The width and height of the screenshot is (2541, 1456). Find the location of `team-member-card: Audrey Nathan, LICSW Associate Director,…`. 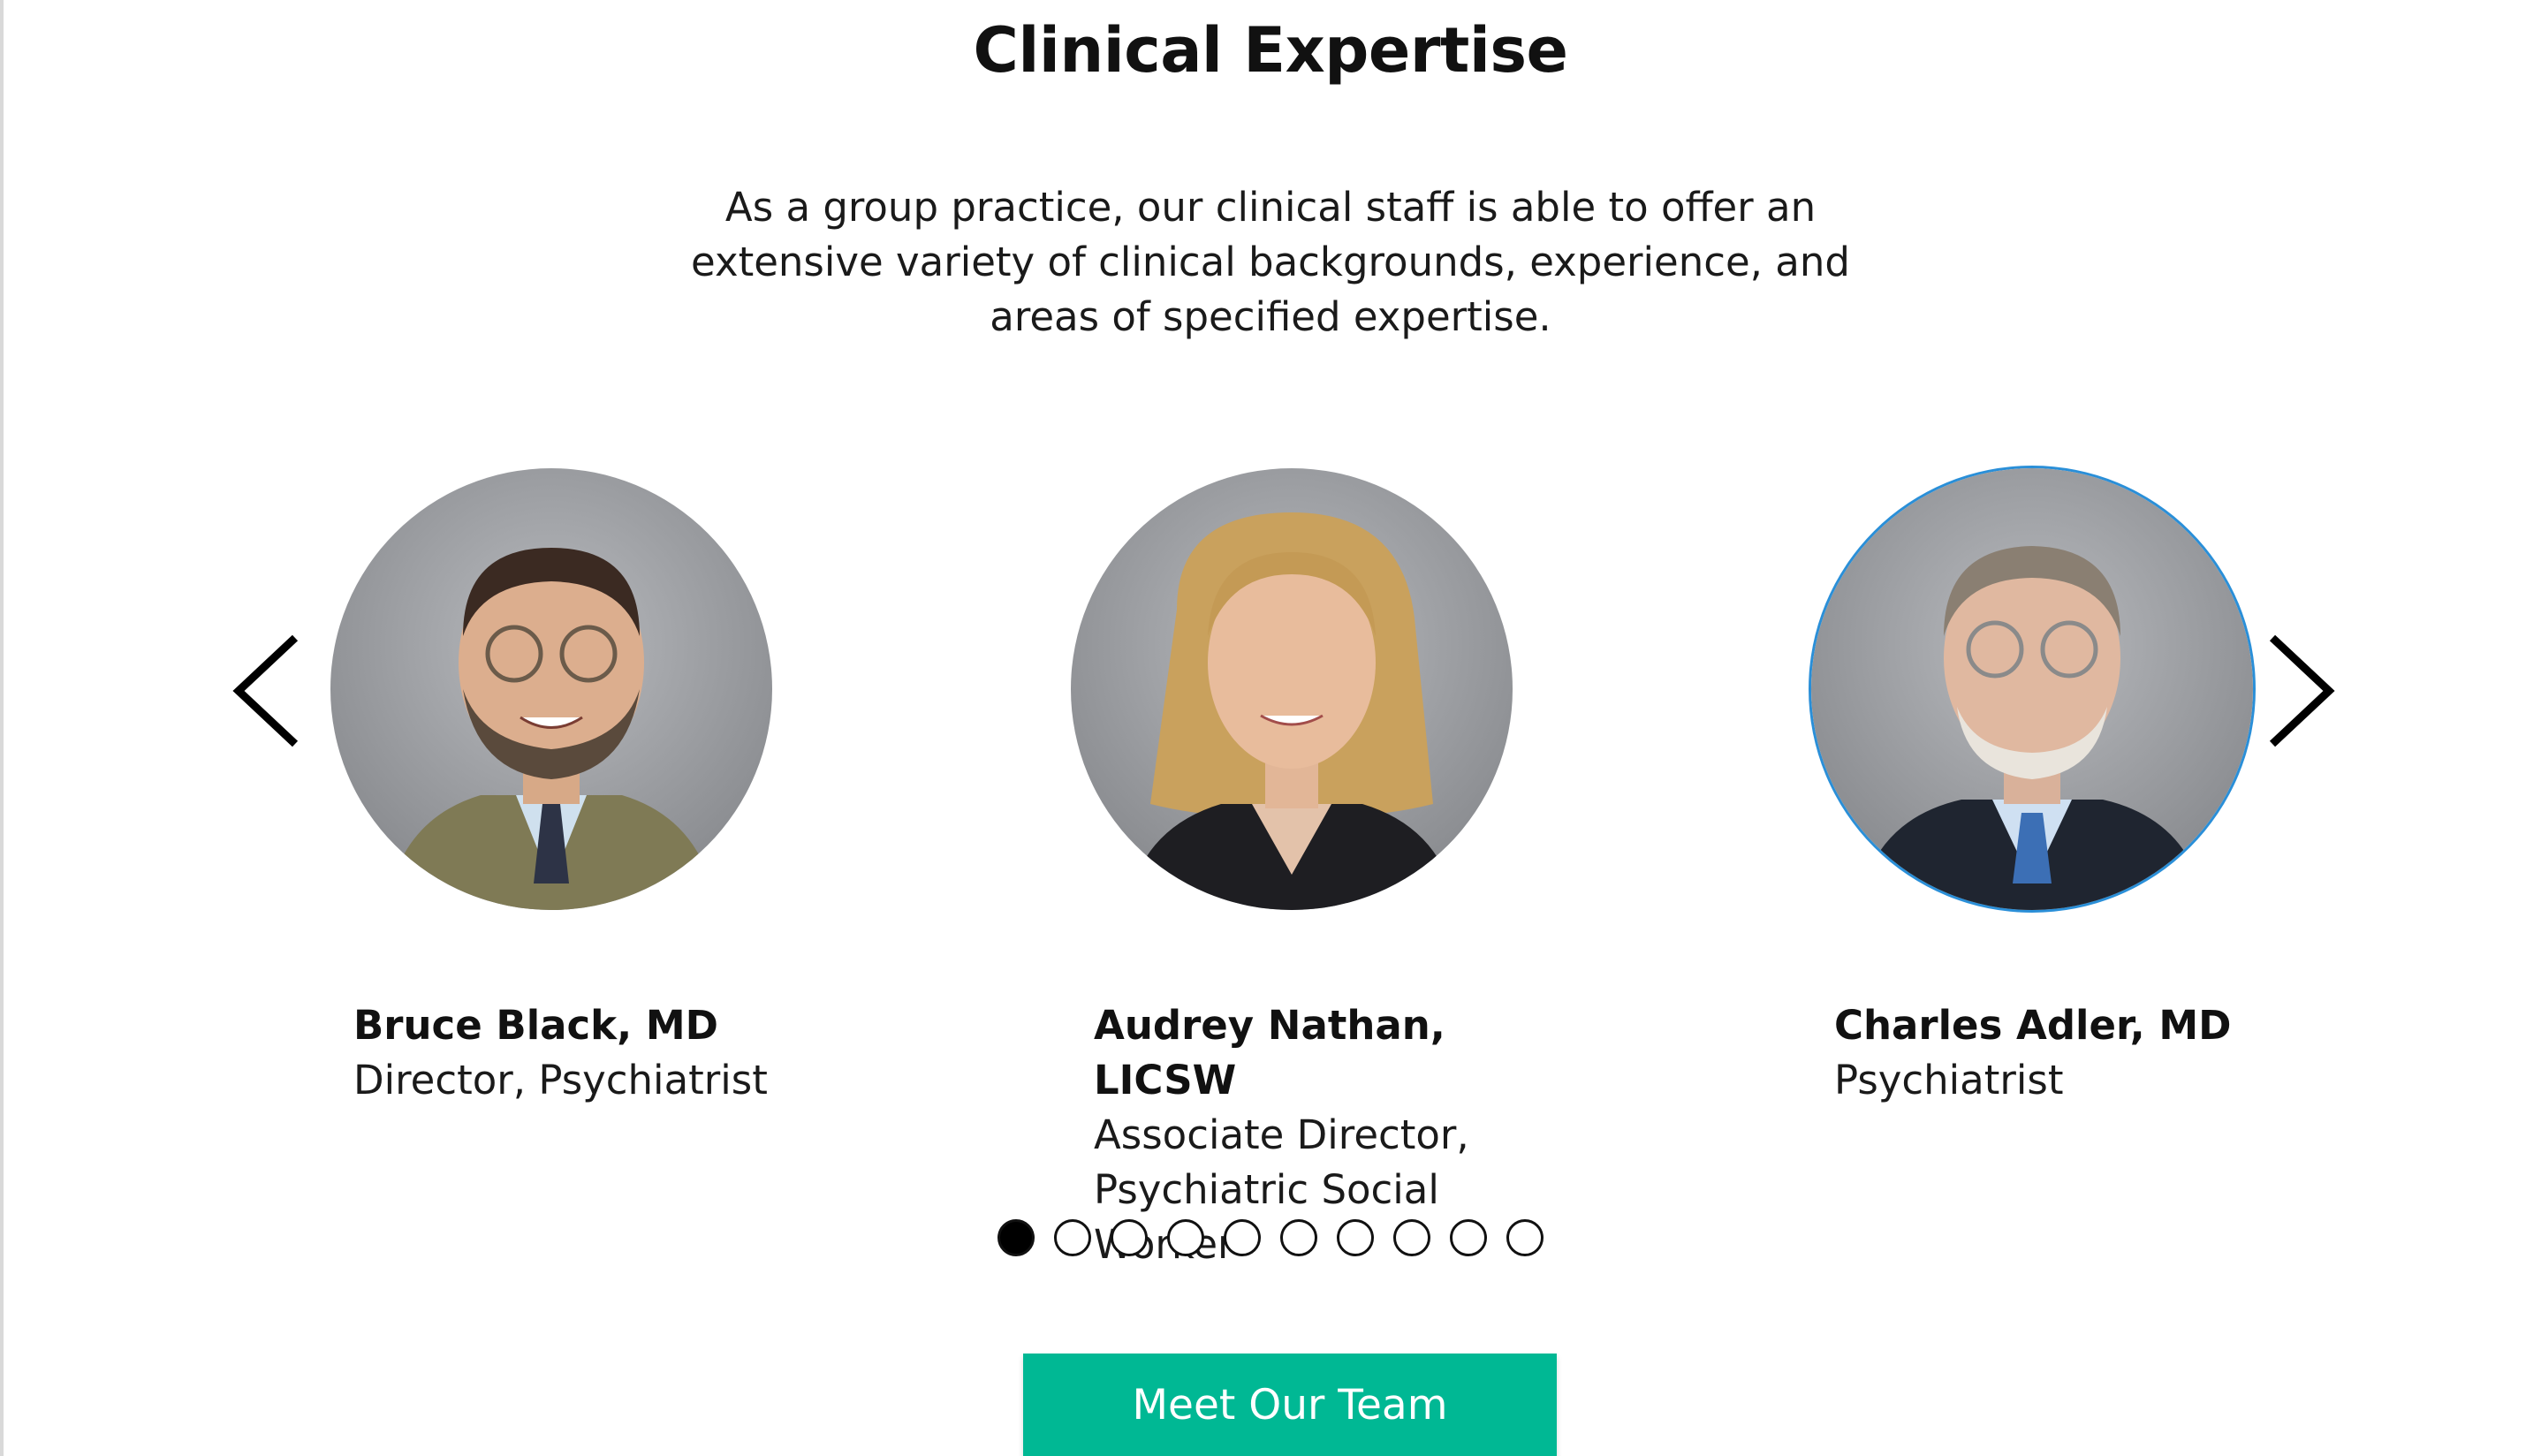

team-member-card: Audrey Nathan, LICSW Associate Director,… is located at coordinates (1319, 870).